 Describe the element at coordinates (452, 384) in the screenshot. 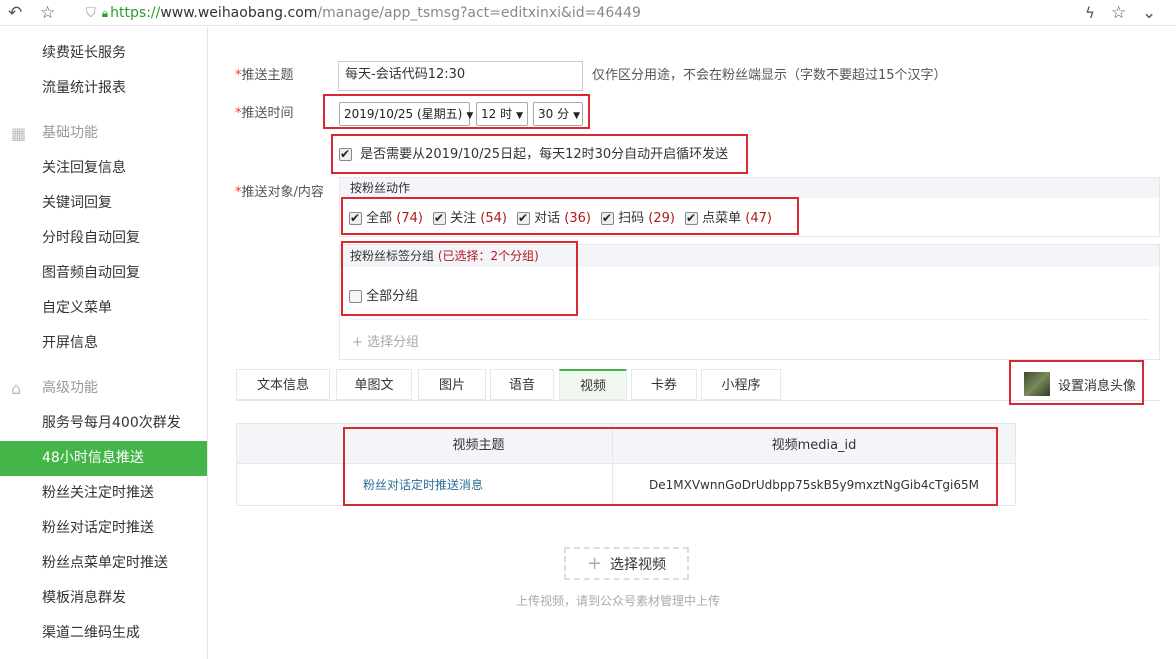

I see `tab-image: 图片` at that location.